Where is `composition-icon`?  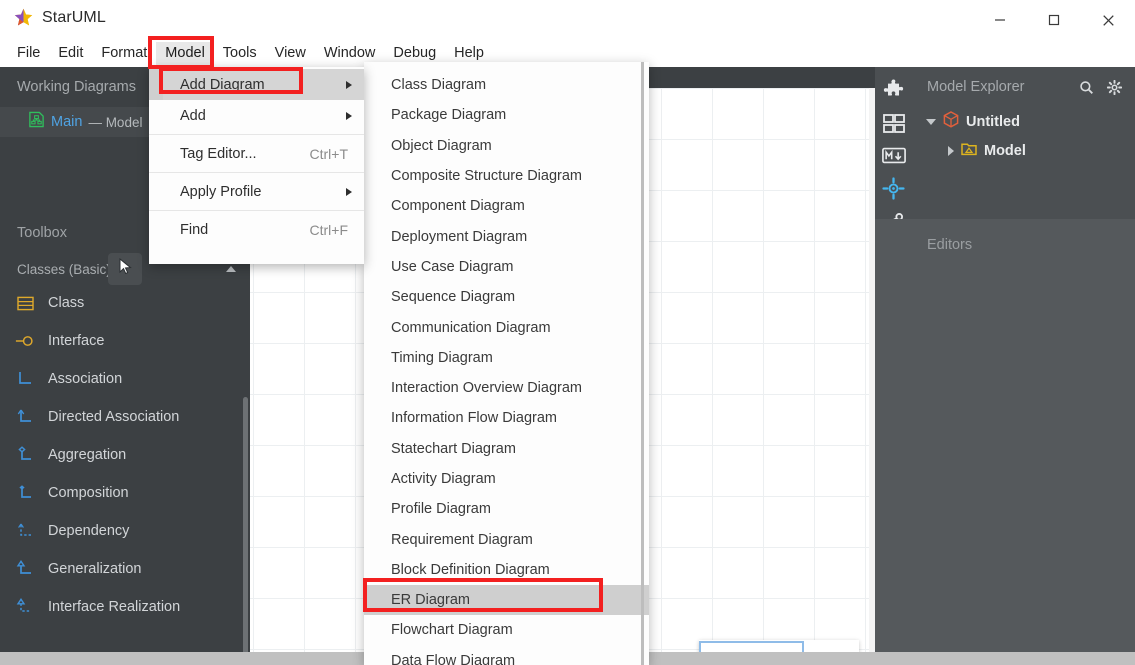
composition-icon is located at coordinates (25, 493).